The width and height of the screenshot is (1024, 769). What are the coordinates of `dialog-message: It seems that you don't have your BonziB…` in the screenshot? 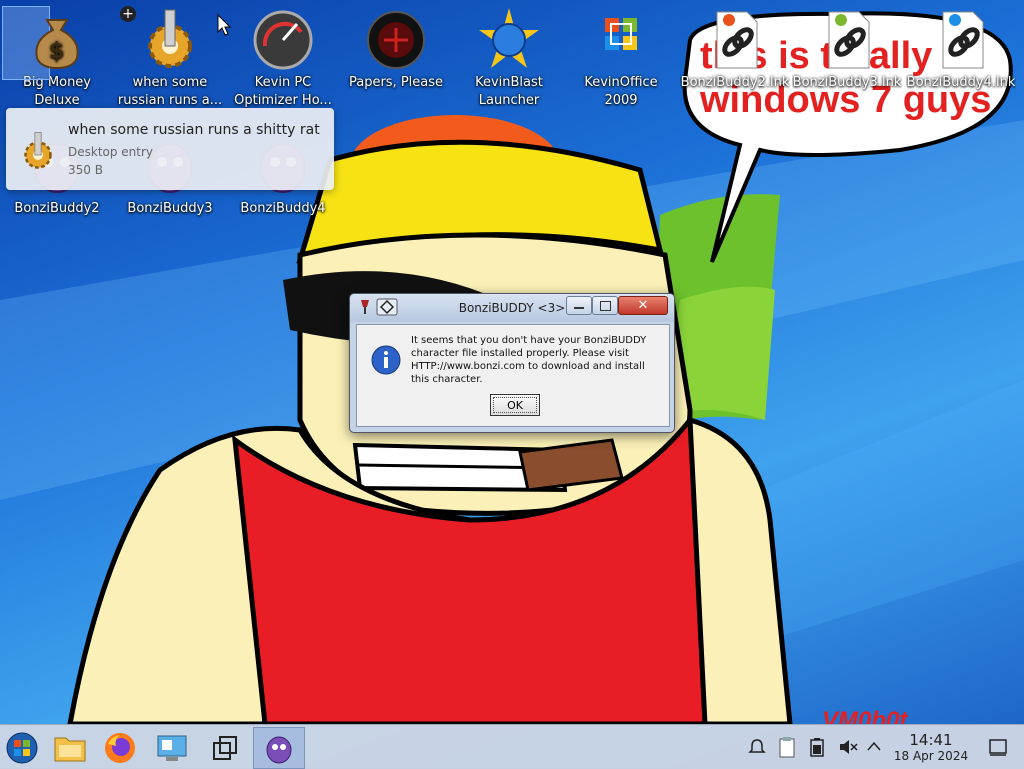 It's located at (529, 360).